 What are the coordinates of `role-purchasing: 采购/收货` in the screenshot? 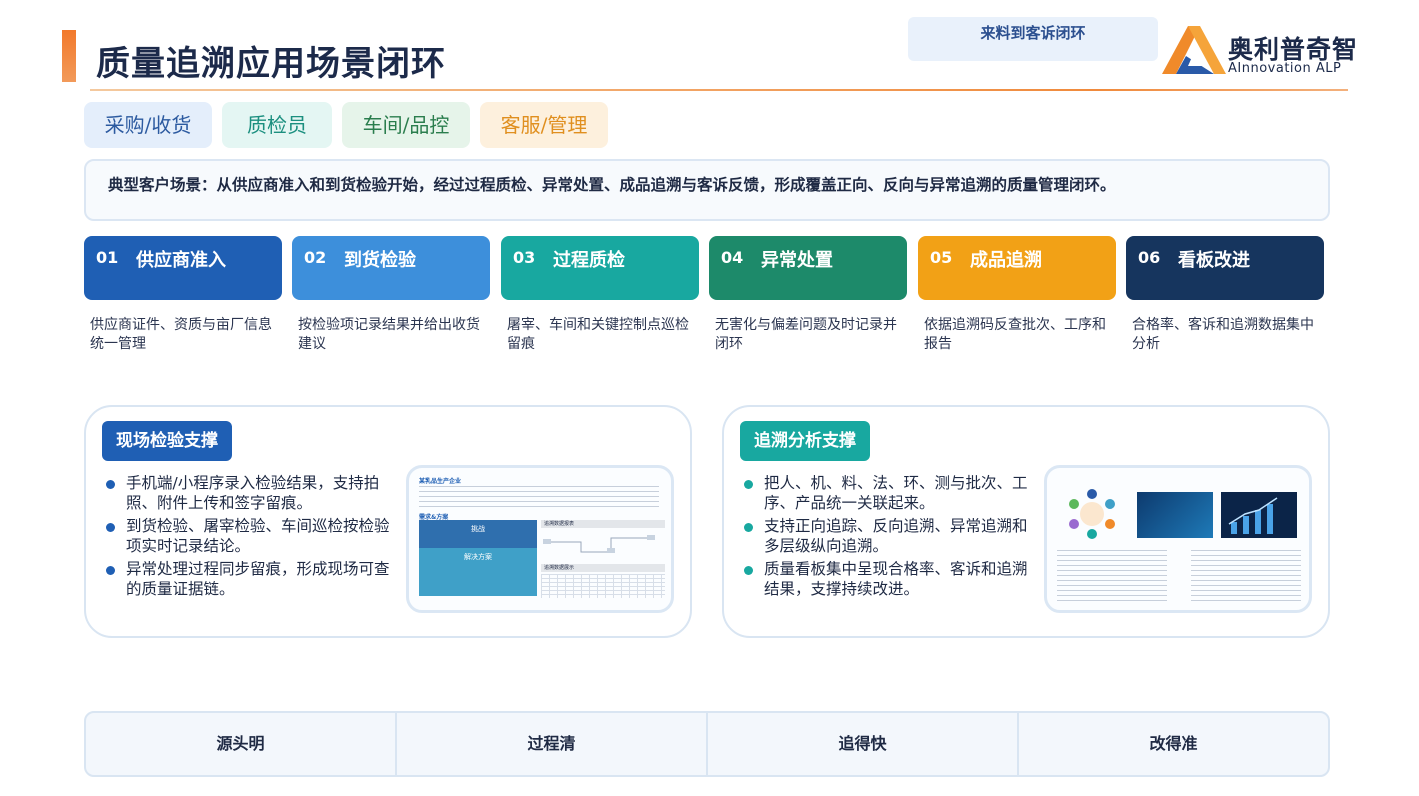 It's located at (148, 125).